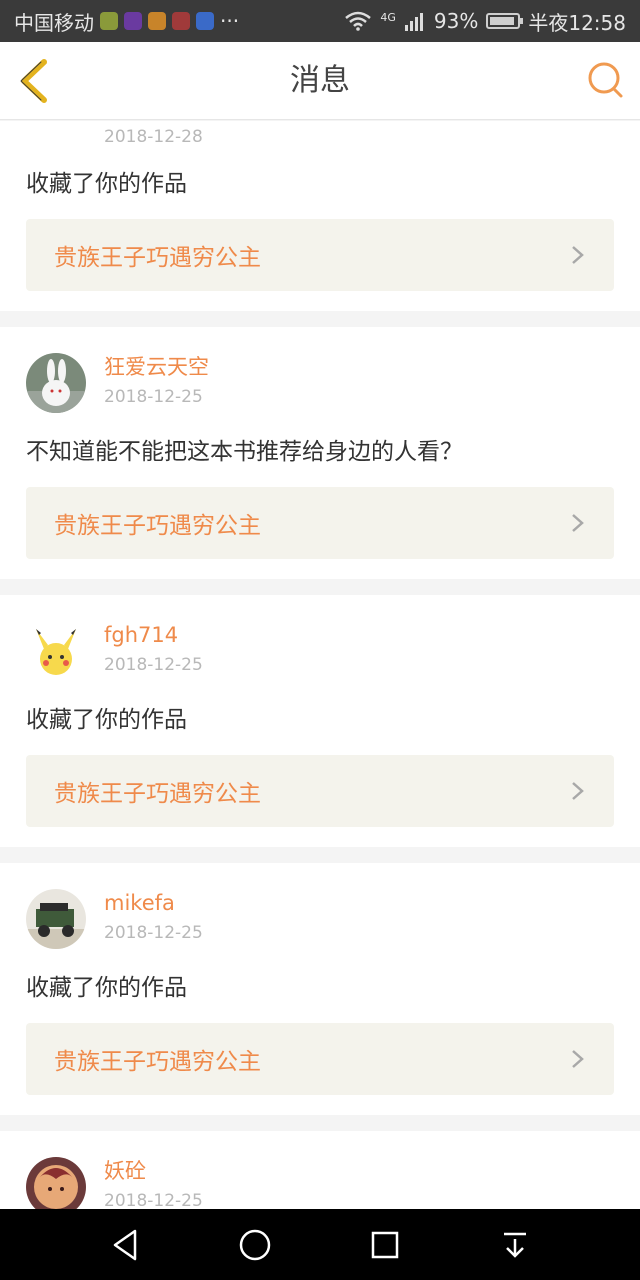 The height and width of the screenshot is (1280, 640). I want to click on clock: 半夜12:58, so click(577, 22).